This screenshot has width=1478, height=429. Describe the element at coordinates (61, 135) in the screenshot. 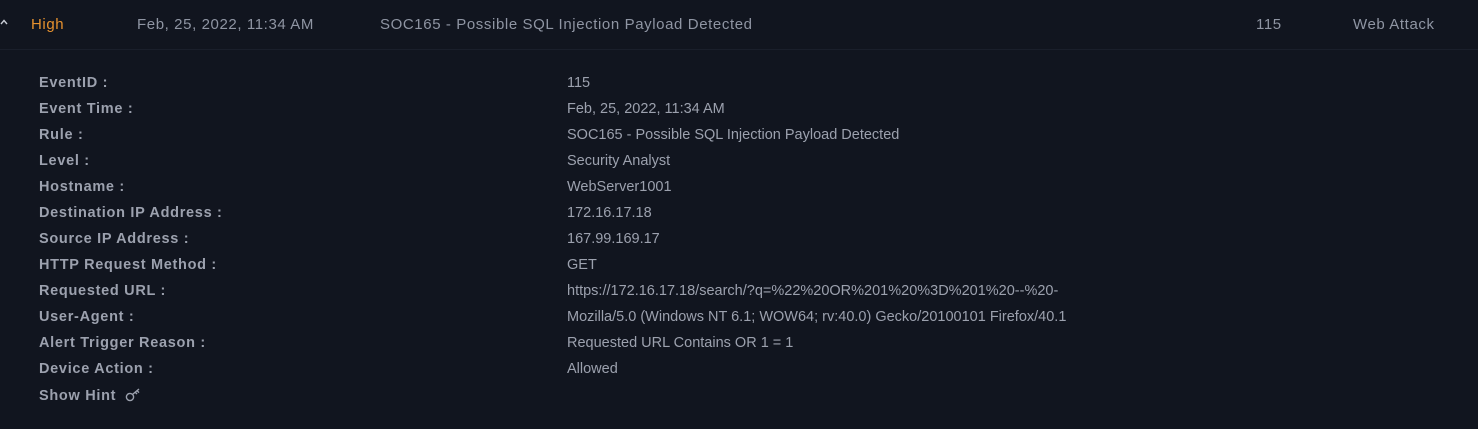

I see `detail-label: Rule :` at that location.